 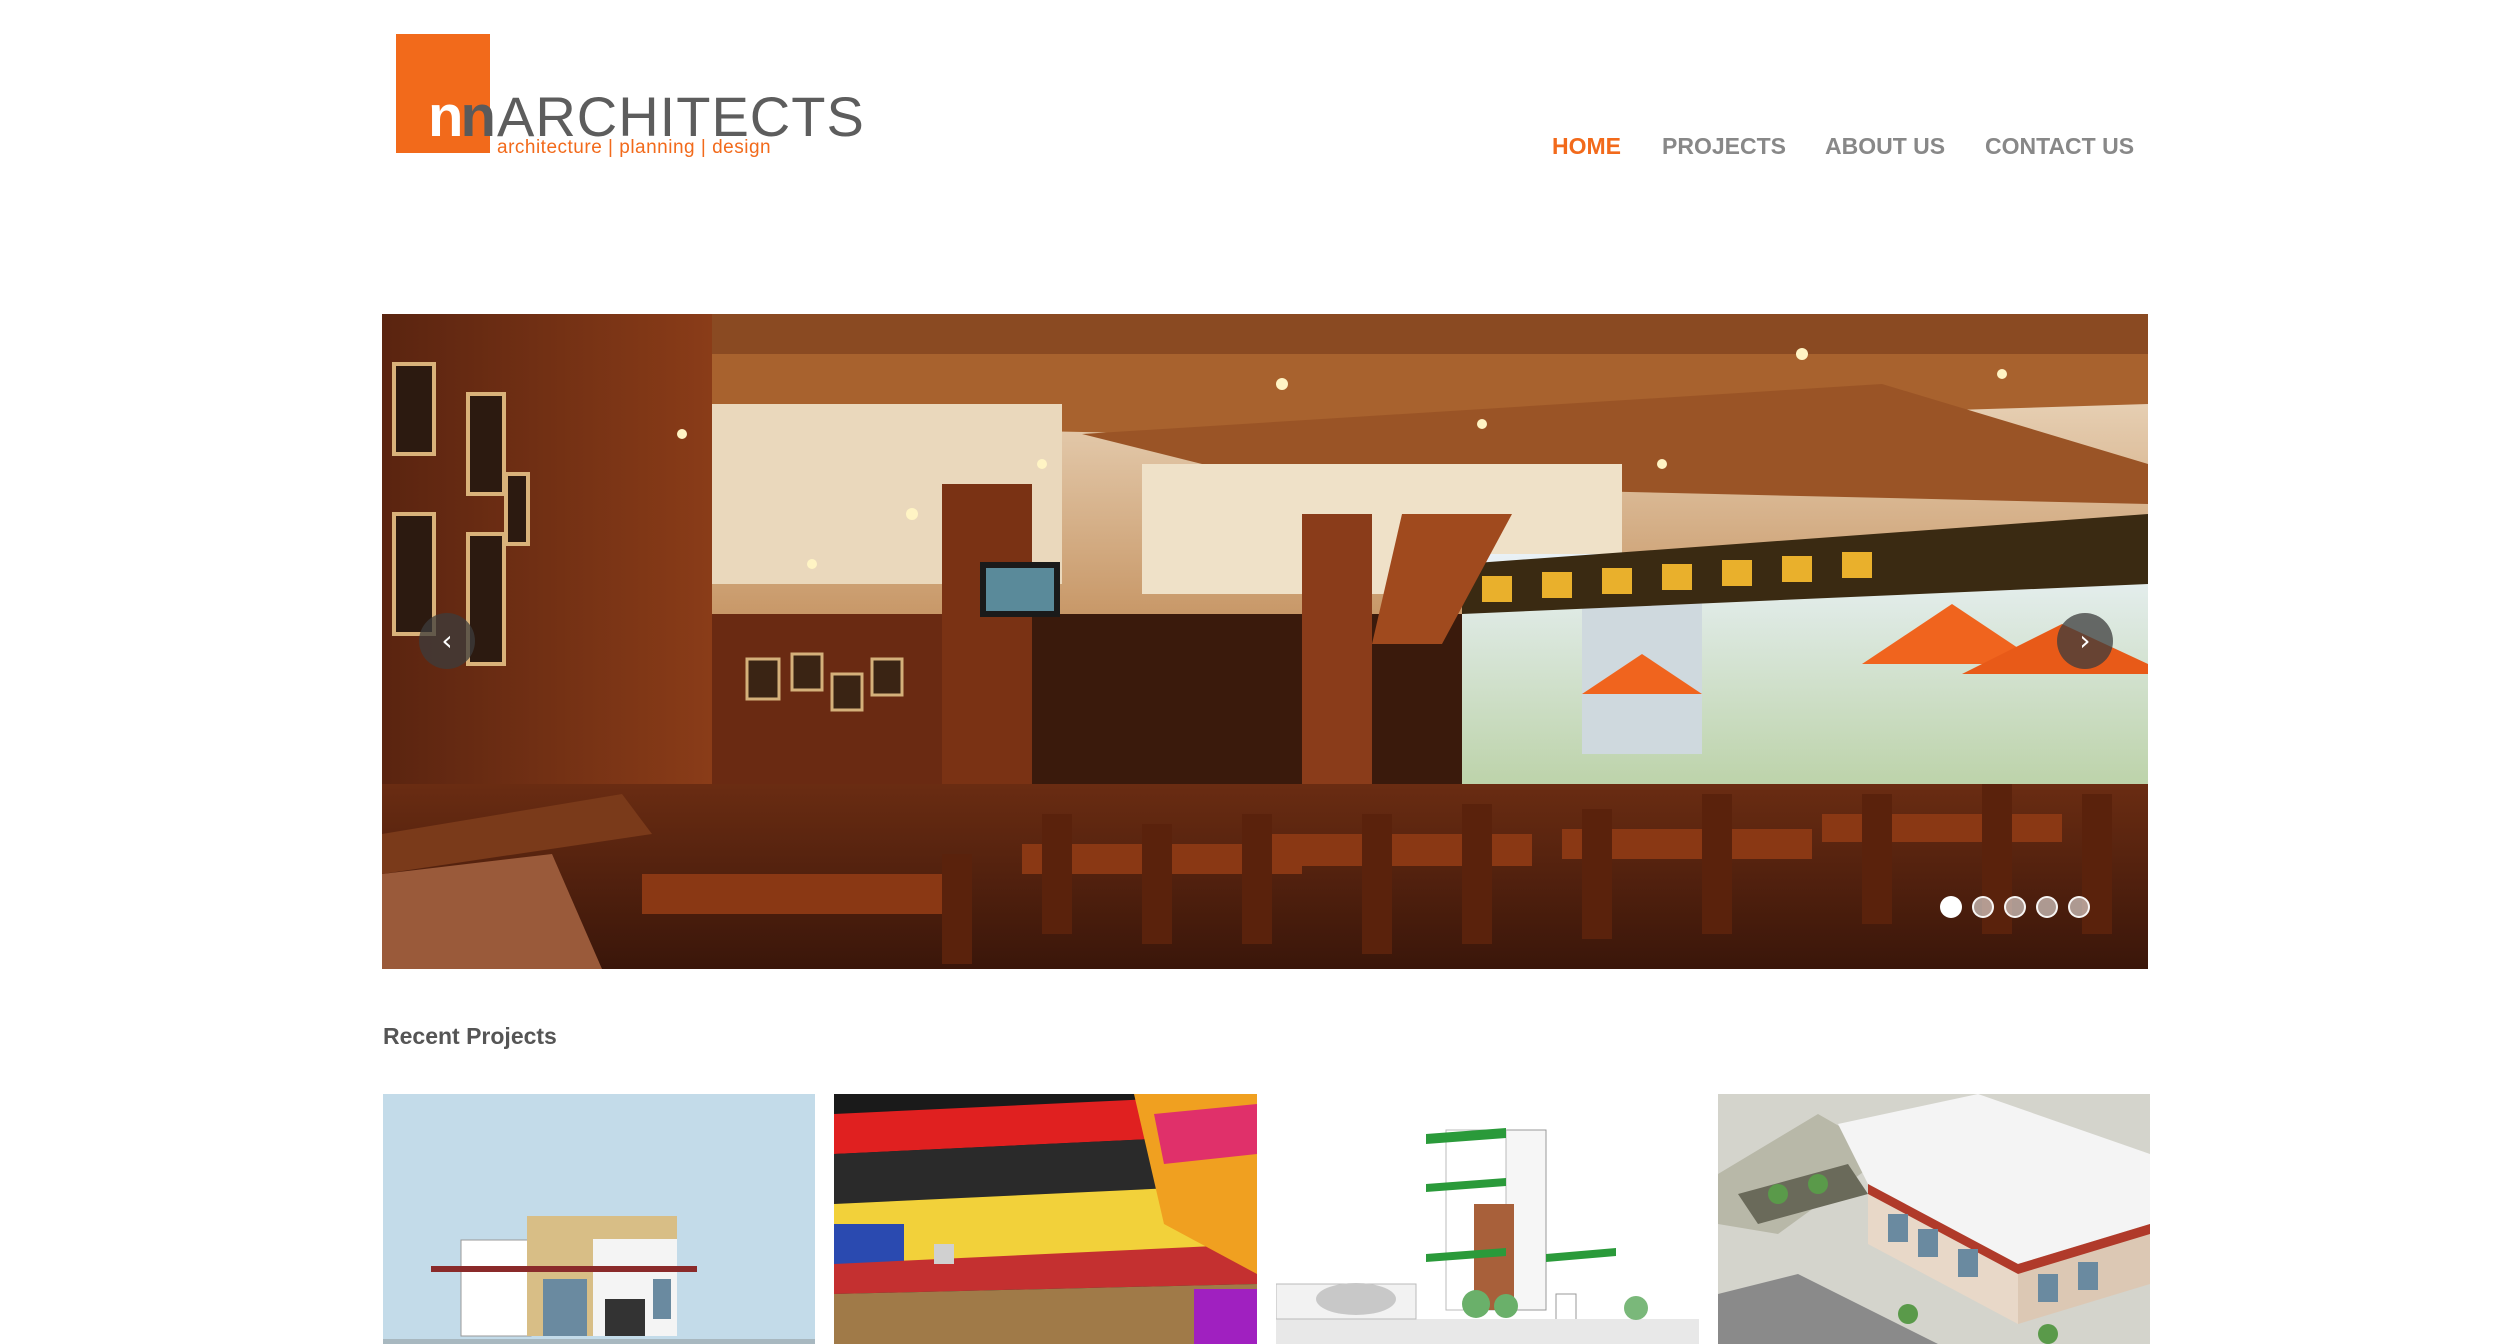 I want to click on logo-tagline: architecture | planning | design, so click(x=634, y=147).